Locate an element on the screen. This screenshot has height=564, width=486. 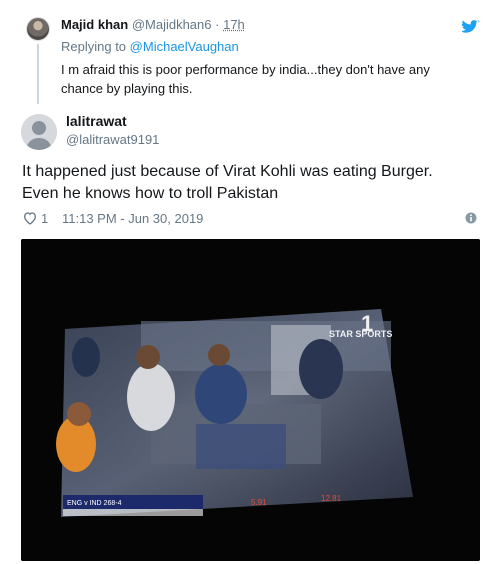
thread-line is located at coordinates (38, 74).